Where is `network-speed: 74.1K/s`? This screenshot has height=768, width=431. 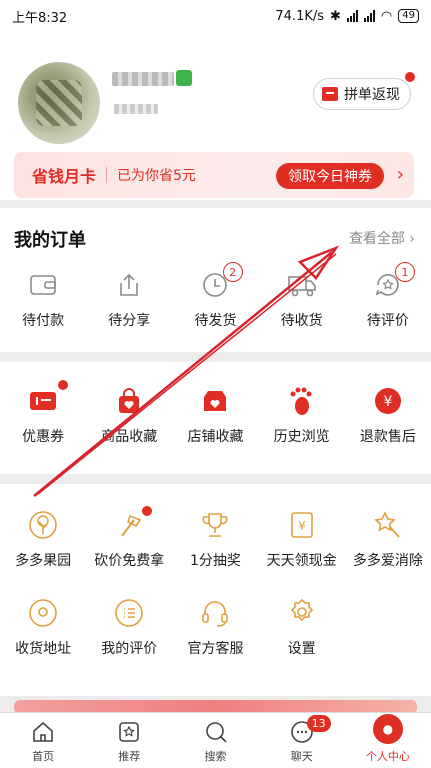
network-speed: 74.1K/s is located at coordinates (300, 16).